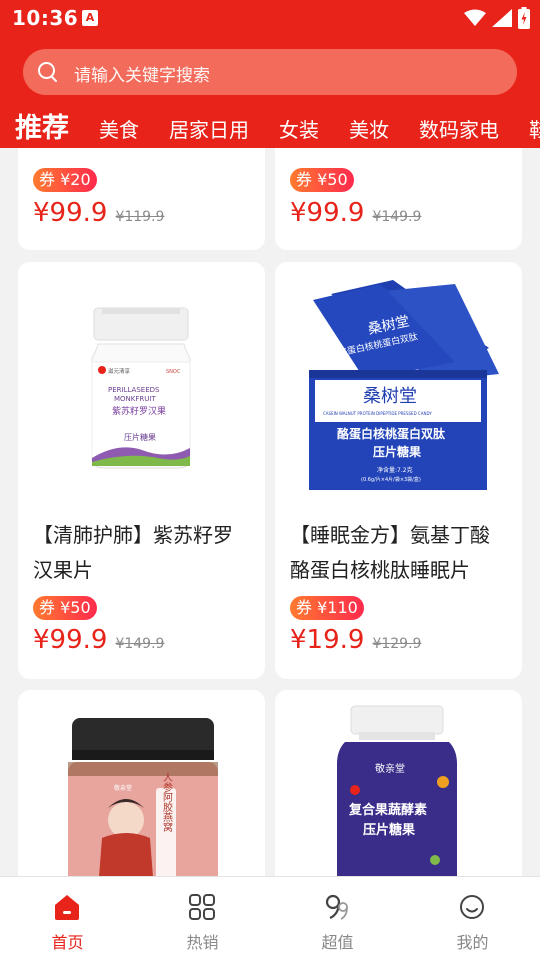 The width and height of the screenshot is (540, 960). What do you see at coordinates (65, 180) in the screenshot?
I see `coupon-badge: 券 ¥20` at bounding box center [65, 180].